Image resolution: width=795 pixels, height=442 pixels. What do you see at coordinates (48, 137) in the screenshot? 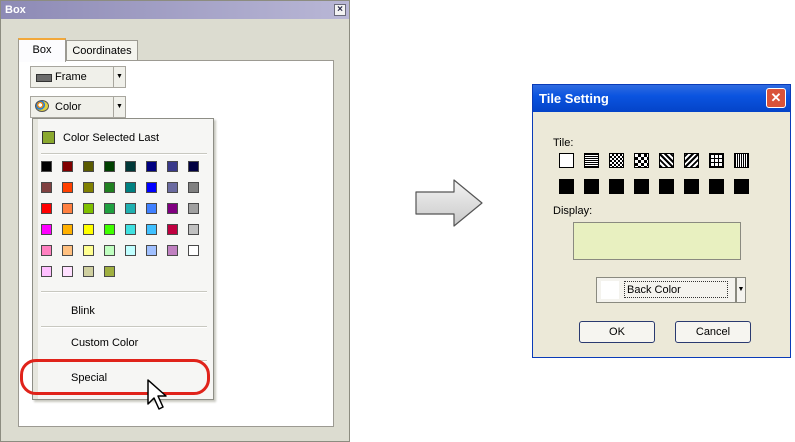
I see `last-color-swatch` at bounding box center [48, 137].